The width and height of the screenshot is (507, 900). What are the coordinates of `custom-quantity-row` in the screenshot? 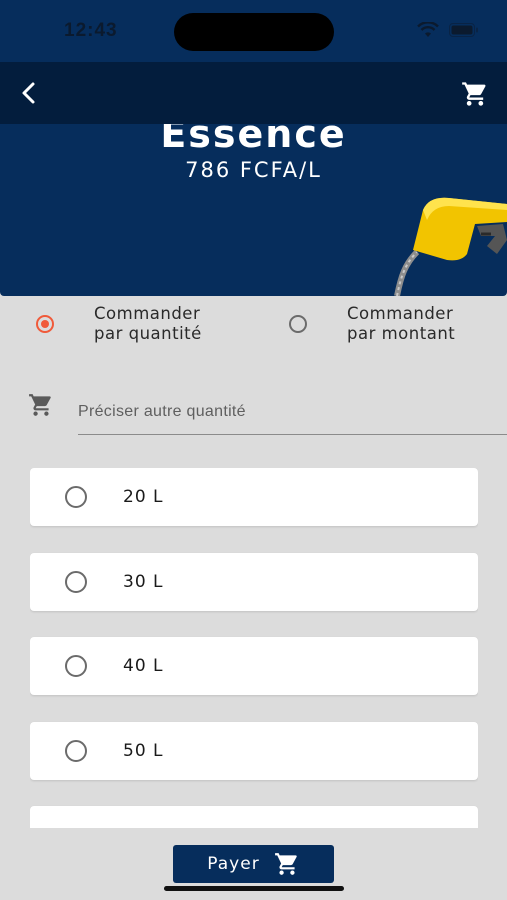 It's located at (267, 413).